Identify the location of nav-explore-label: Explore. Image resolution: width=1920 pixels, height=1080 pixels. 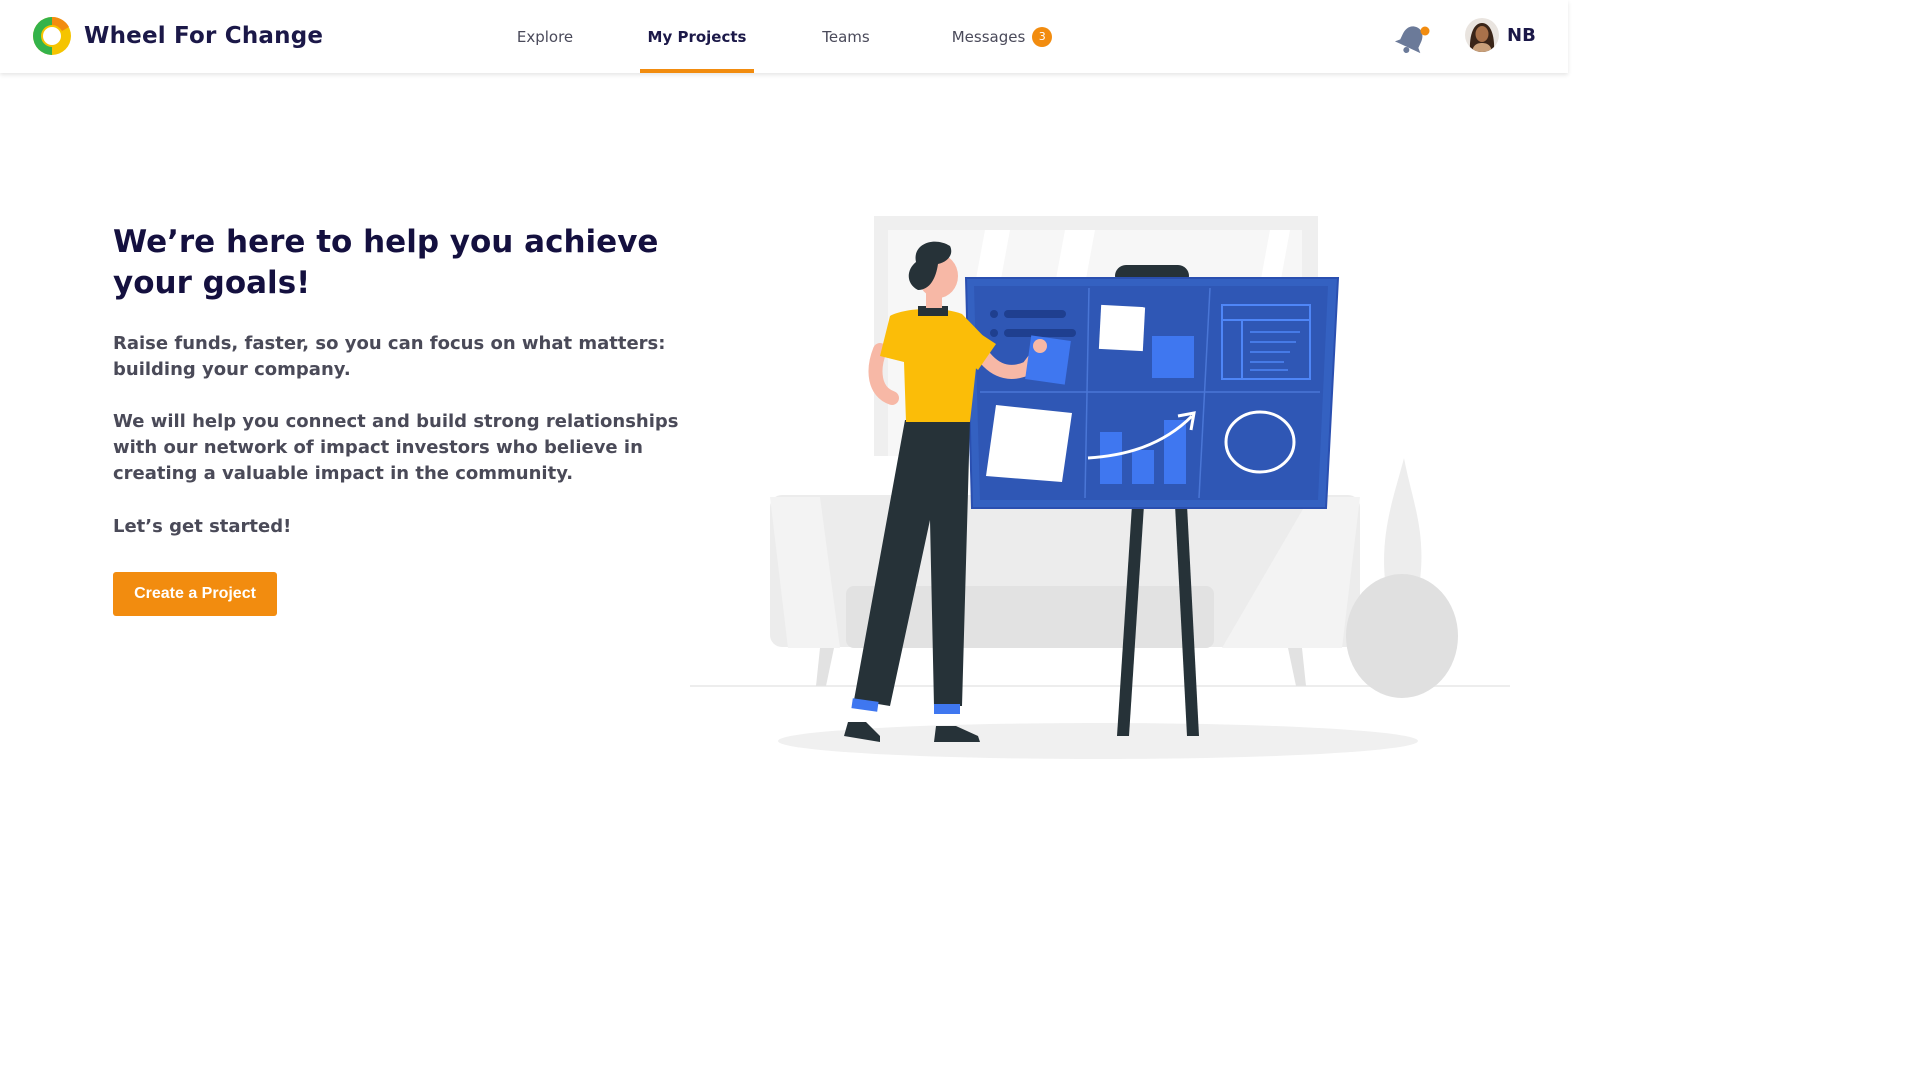
(545, 36).